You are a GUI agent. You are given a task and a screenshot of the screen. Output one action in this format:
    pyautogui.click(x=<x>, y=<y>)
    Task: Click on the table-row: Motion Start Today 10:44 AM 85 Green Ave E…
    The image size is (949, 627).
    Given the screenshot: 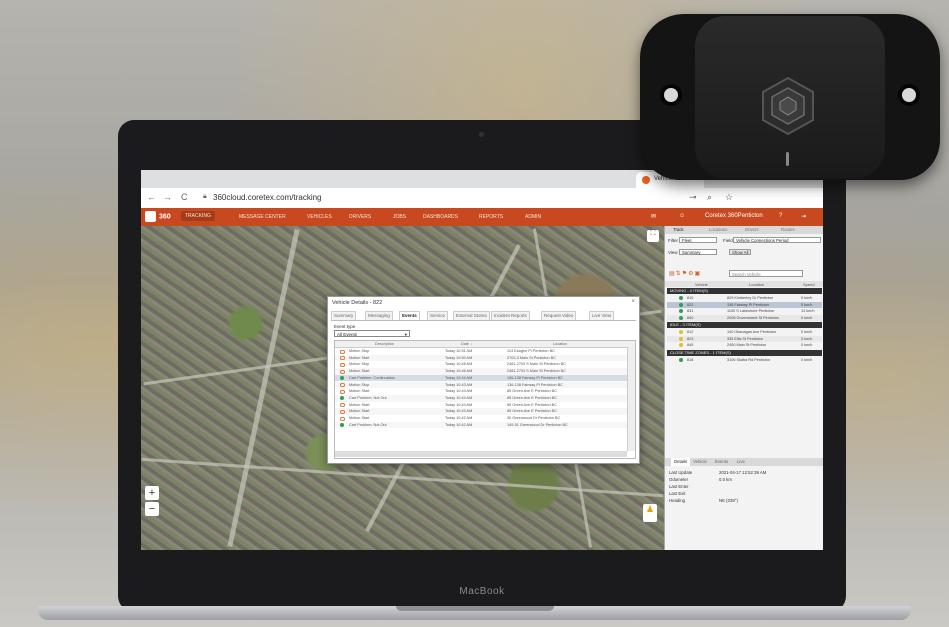 What is the action you would take?
    pyautogui.click(x=481, y=405)
    